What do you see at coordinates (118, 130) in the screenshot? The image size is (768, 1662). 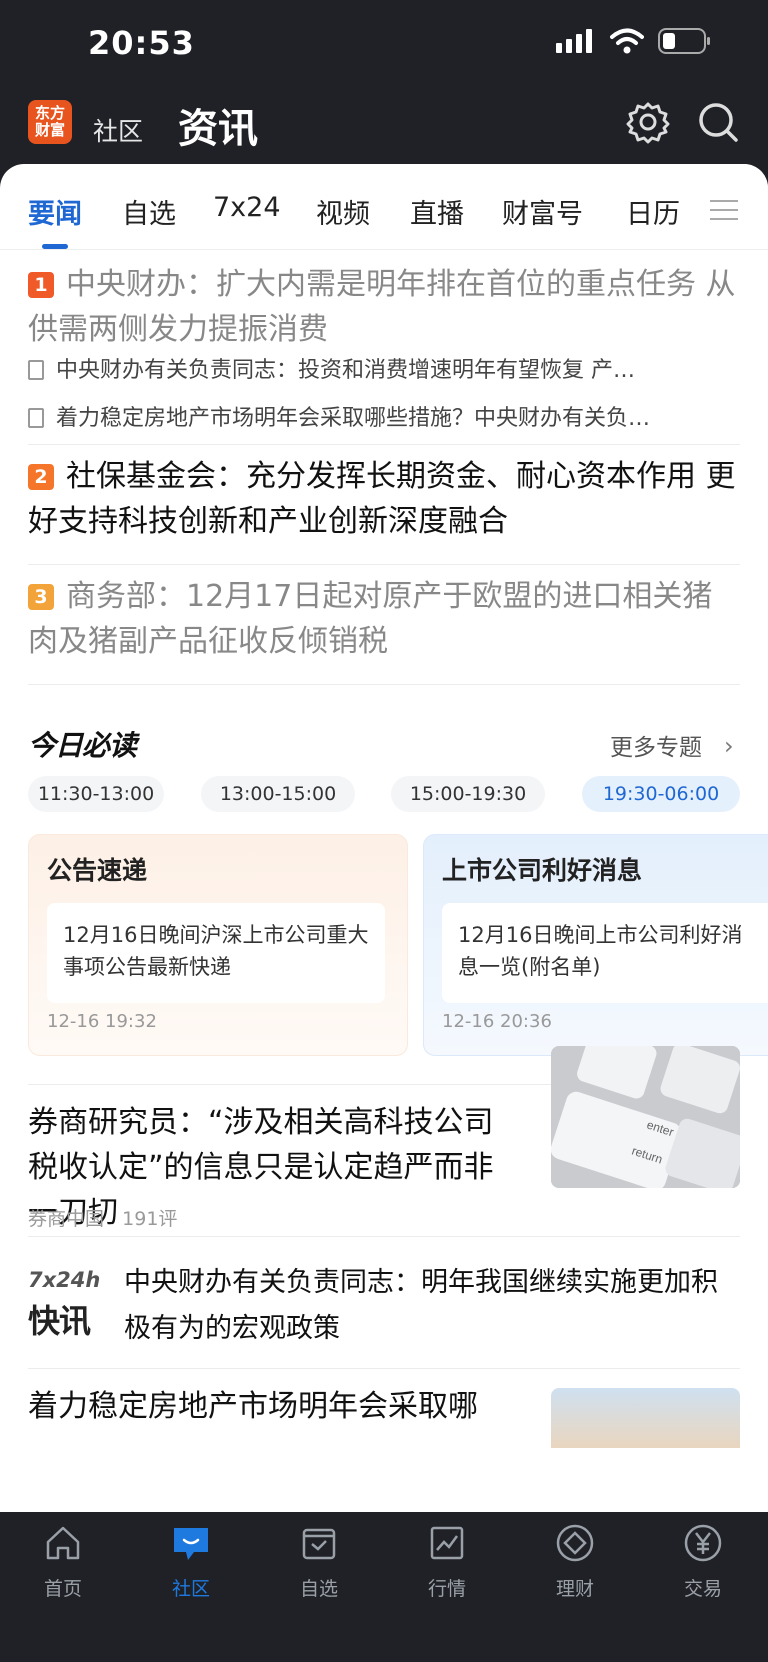 I see `community-label: 社区` at bounding box center [118, 130].